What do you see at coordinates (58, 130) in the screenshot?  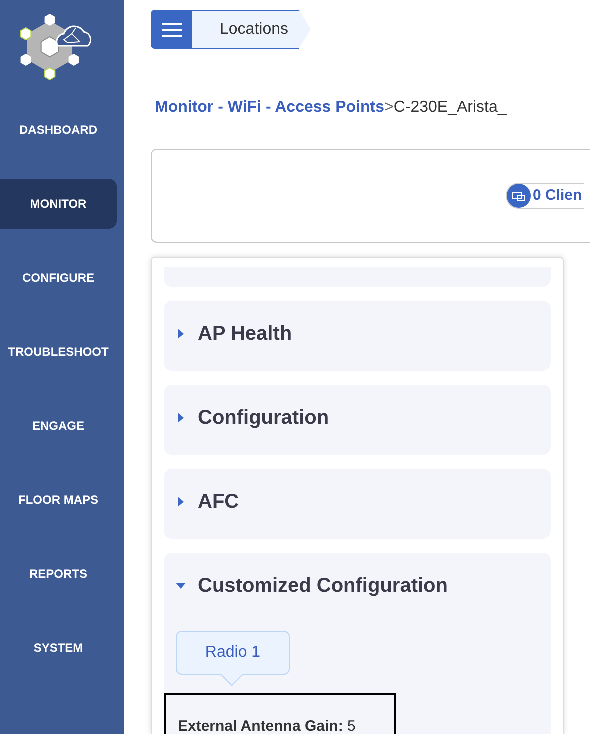 I see `nav-item: DASHBOARD` at bounding box center [58, 130].